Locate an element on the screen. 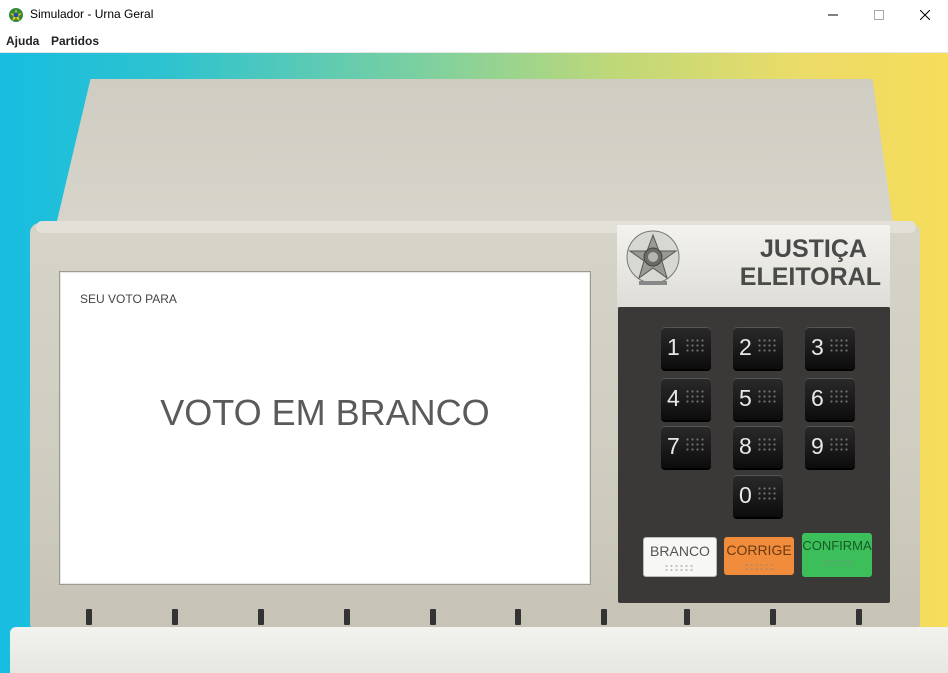  key-6: 6 is located at coordinates (830, 399).